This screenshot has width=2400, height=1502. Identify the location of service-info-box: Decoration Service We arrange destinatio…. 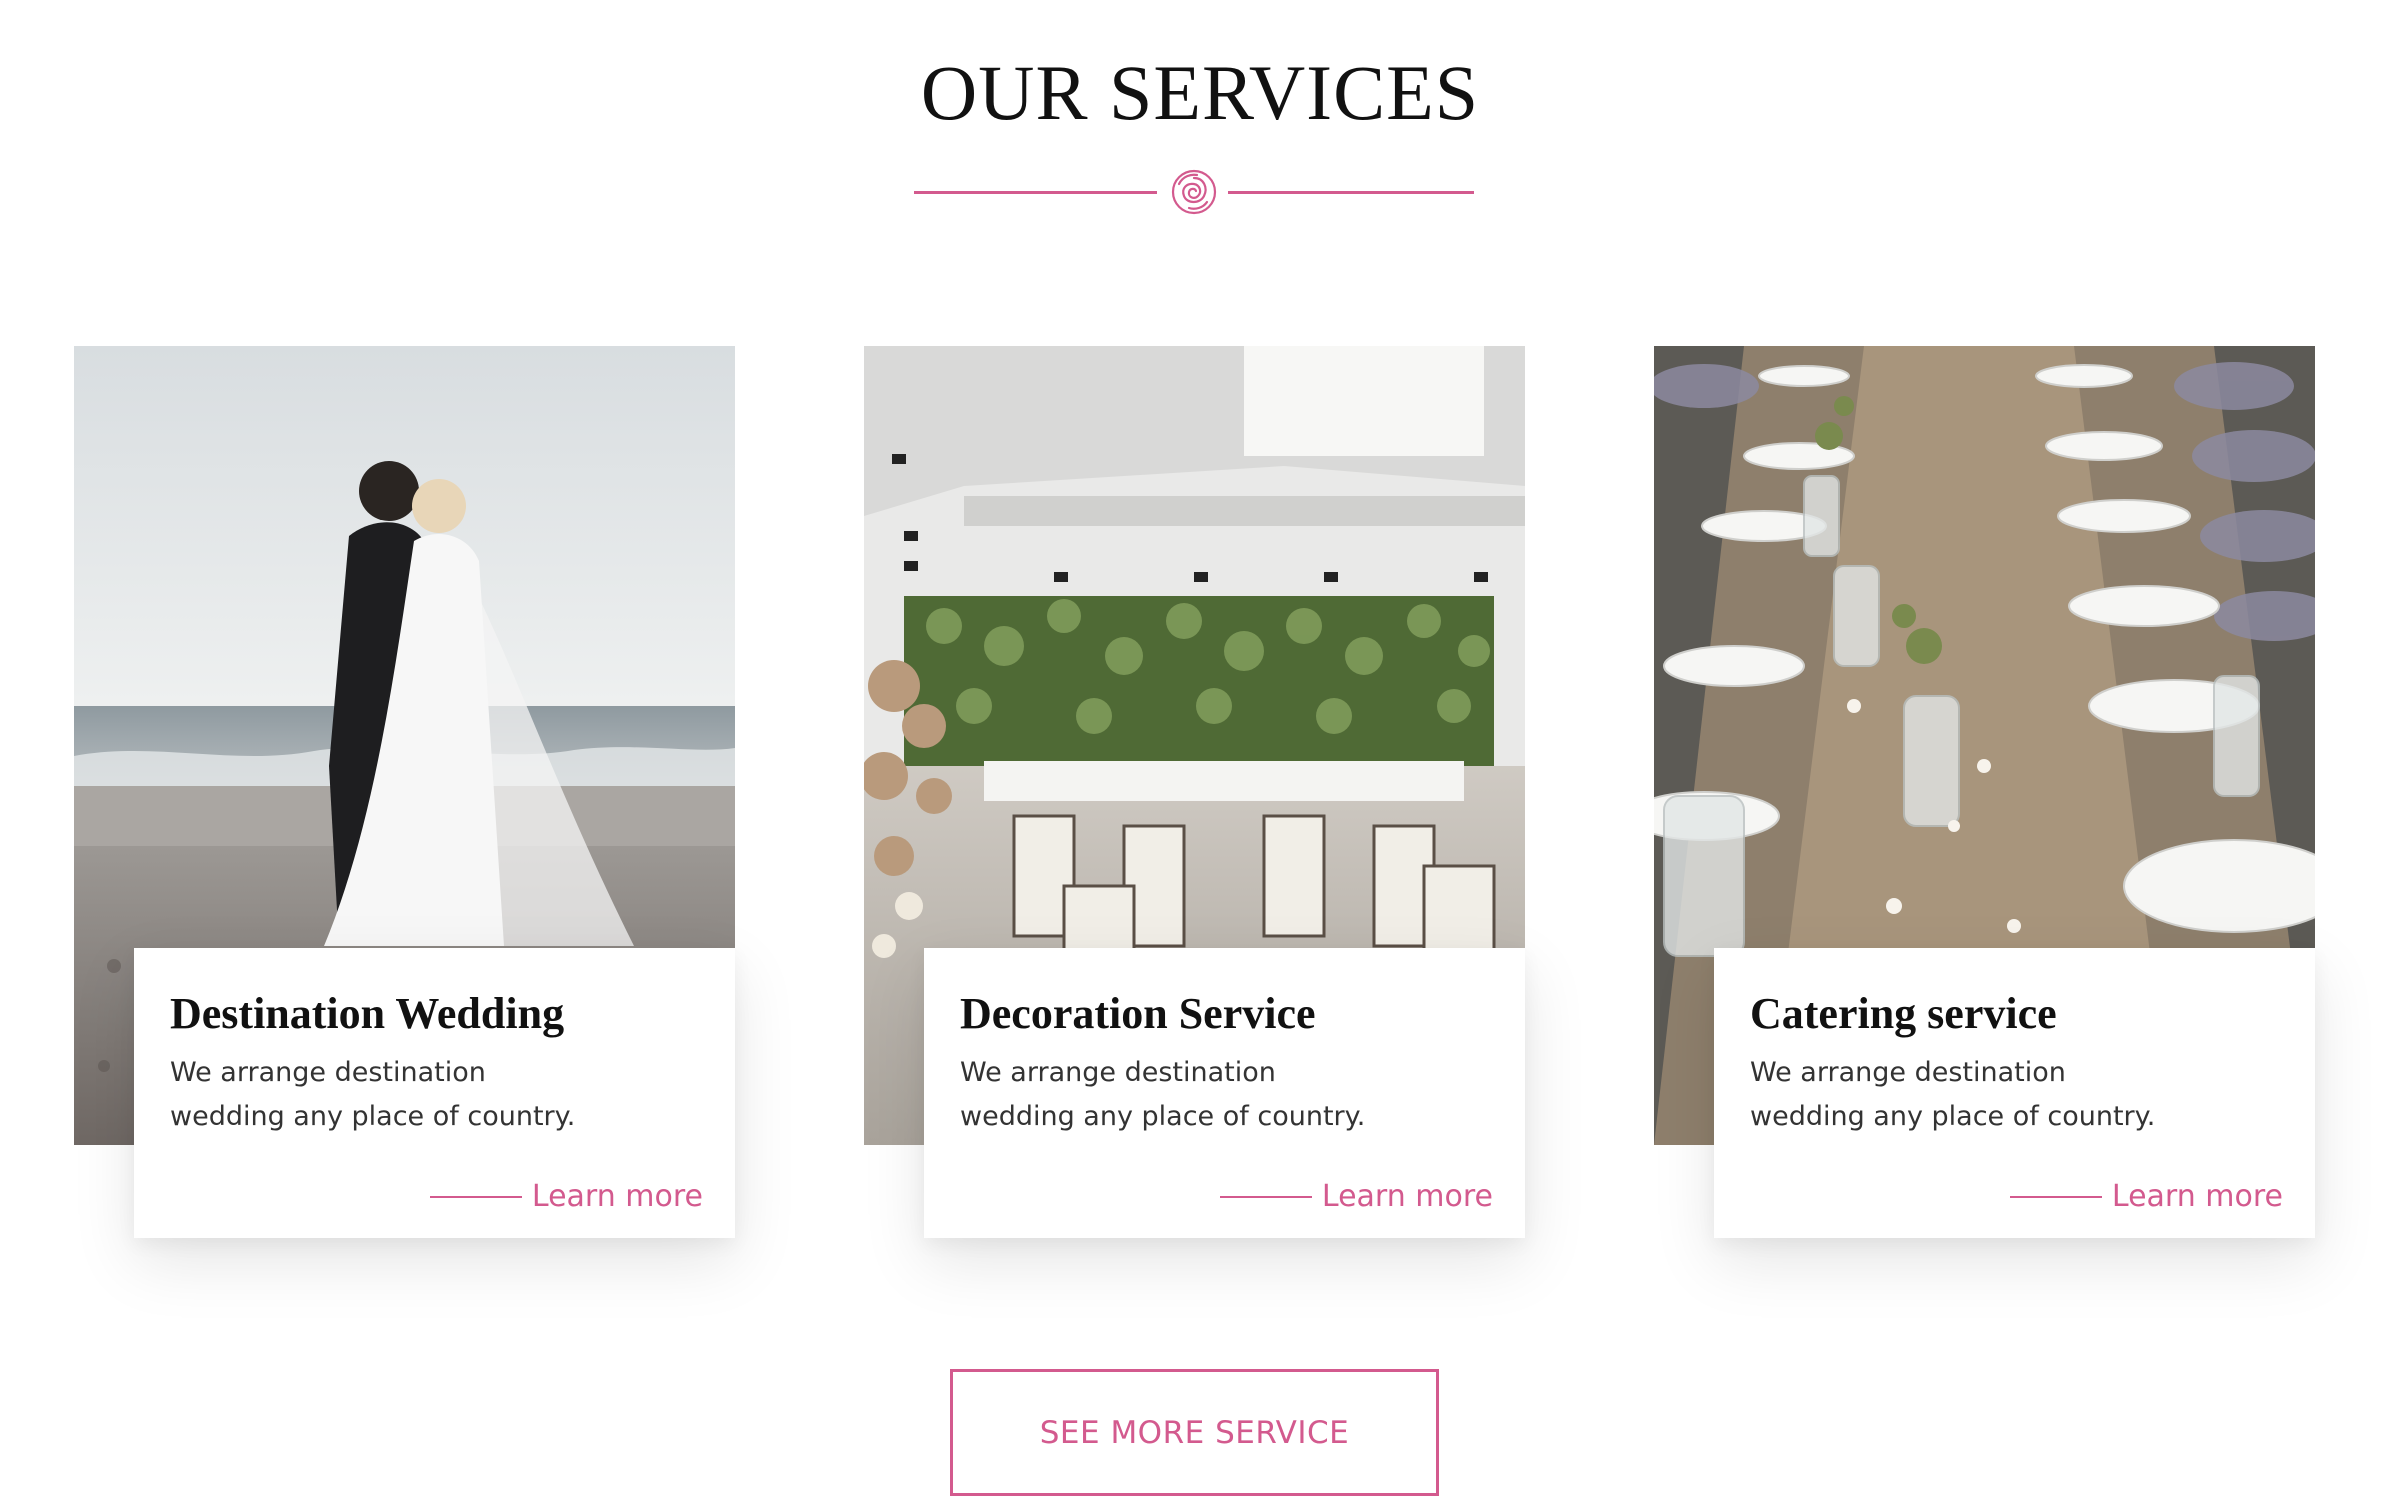
(1224, 1093).